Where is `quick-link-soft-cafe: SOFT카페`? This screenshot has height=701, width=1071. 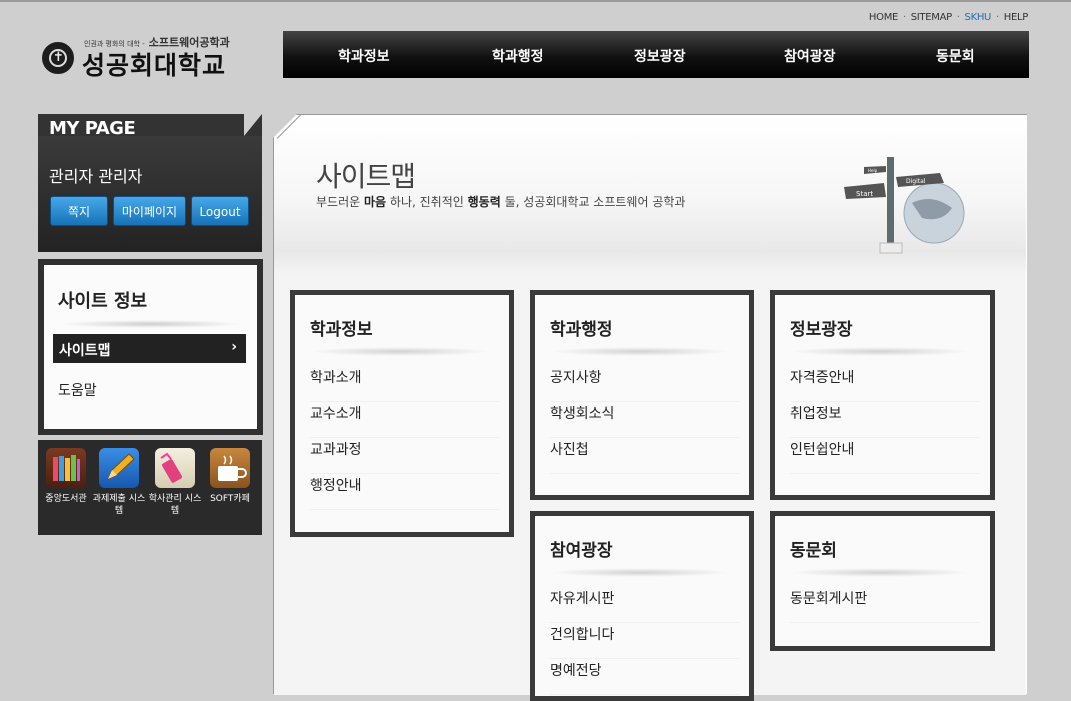
quick-link-soft-cafe: SOFT카페 is located at coordinates (230, 476).